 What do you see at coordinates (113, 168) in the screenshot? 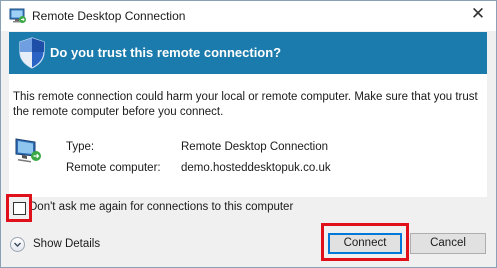
I see `remote-computer-label: Remote computer:` at bounding box center [113, 168].